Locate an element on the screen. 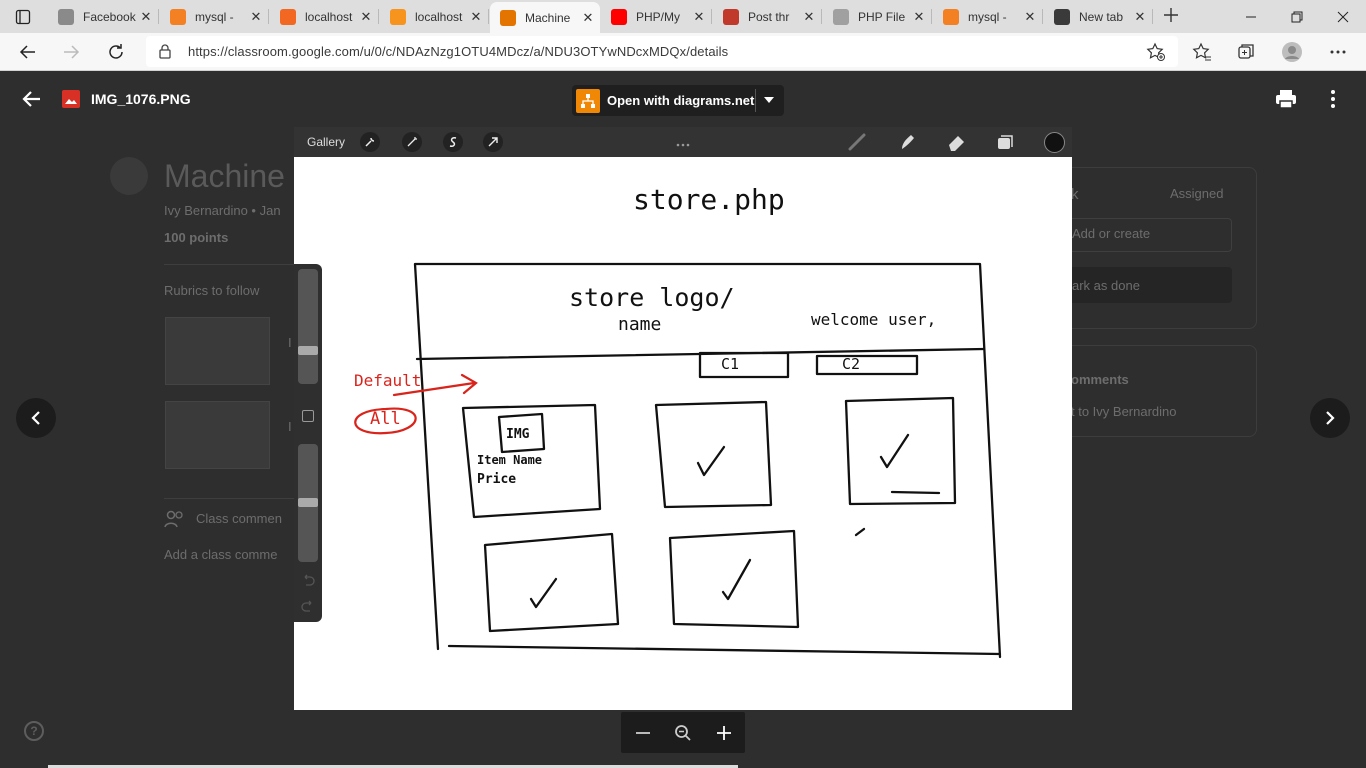 This screenshot has height=768, width=1366. refresh-button is located at coordinates (116, 52).